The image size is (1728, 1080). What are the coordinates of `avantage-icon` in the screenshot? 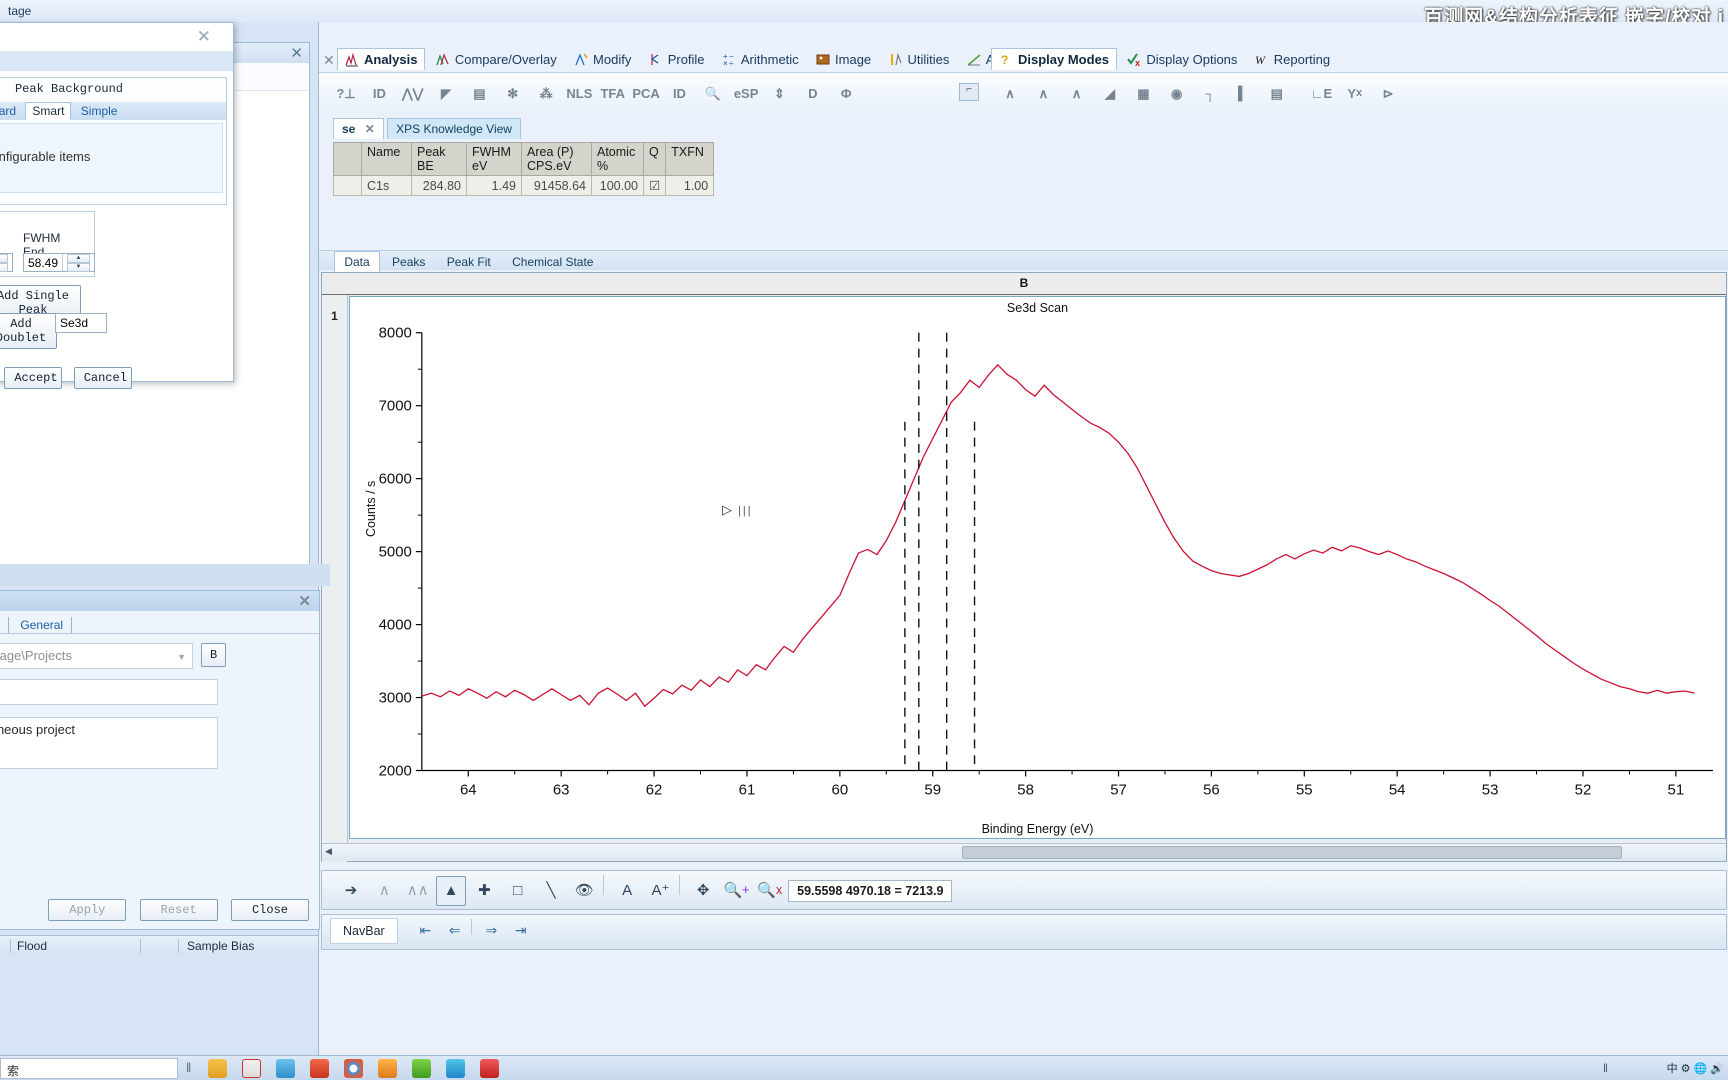 It's located at (387, 1068).